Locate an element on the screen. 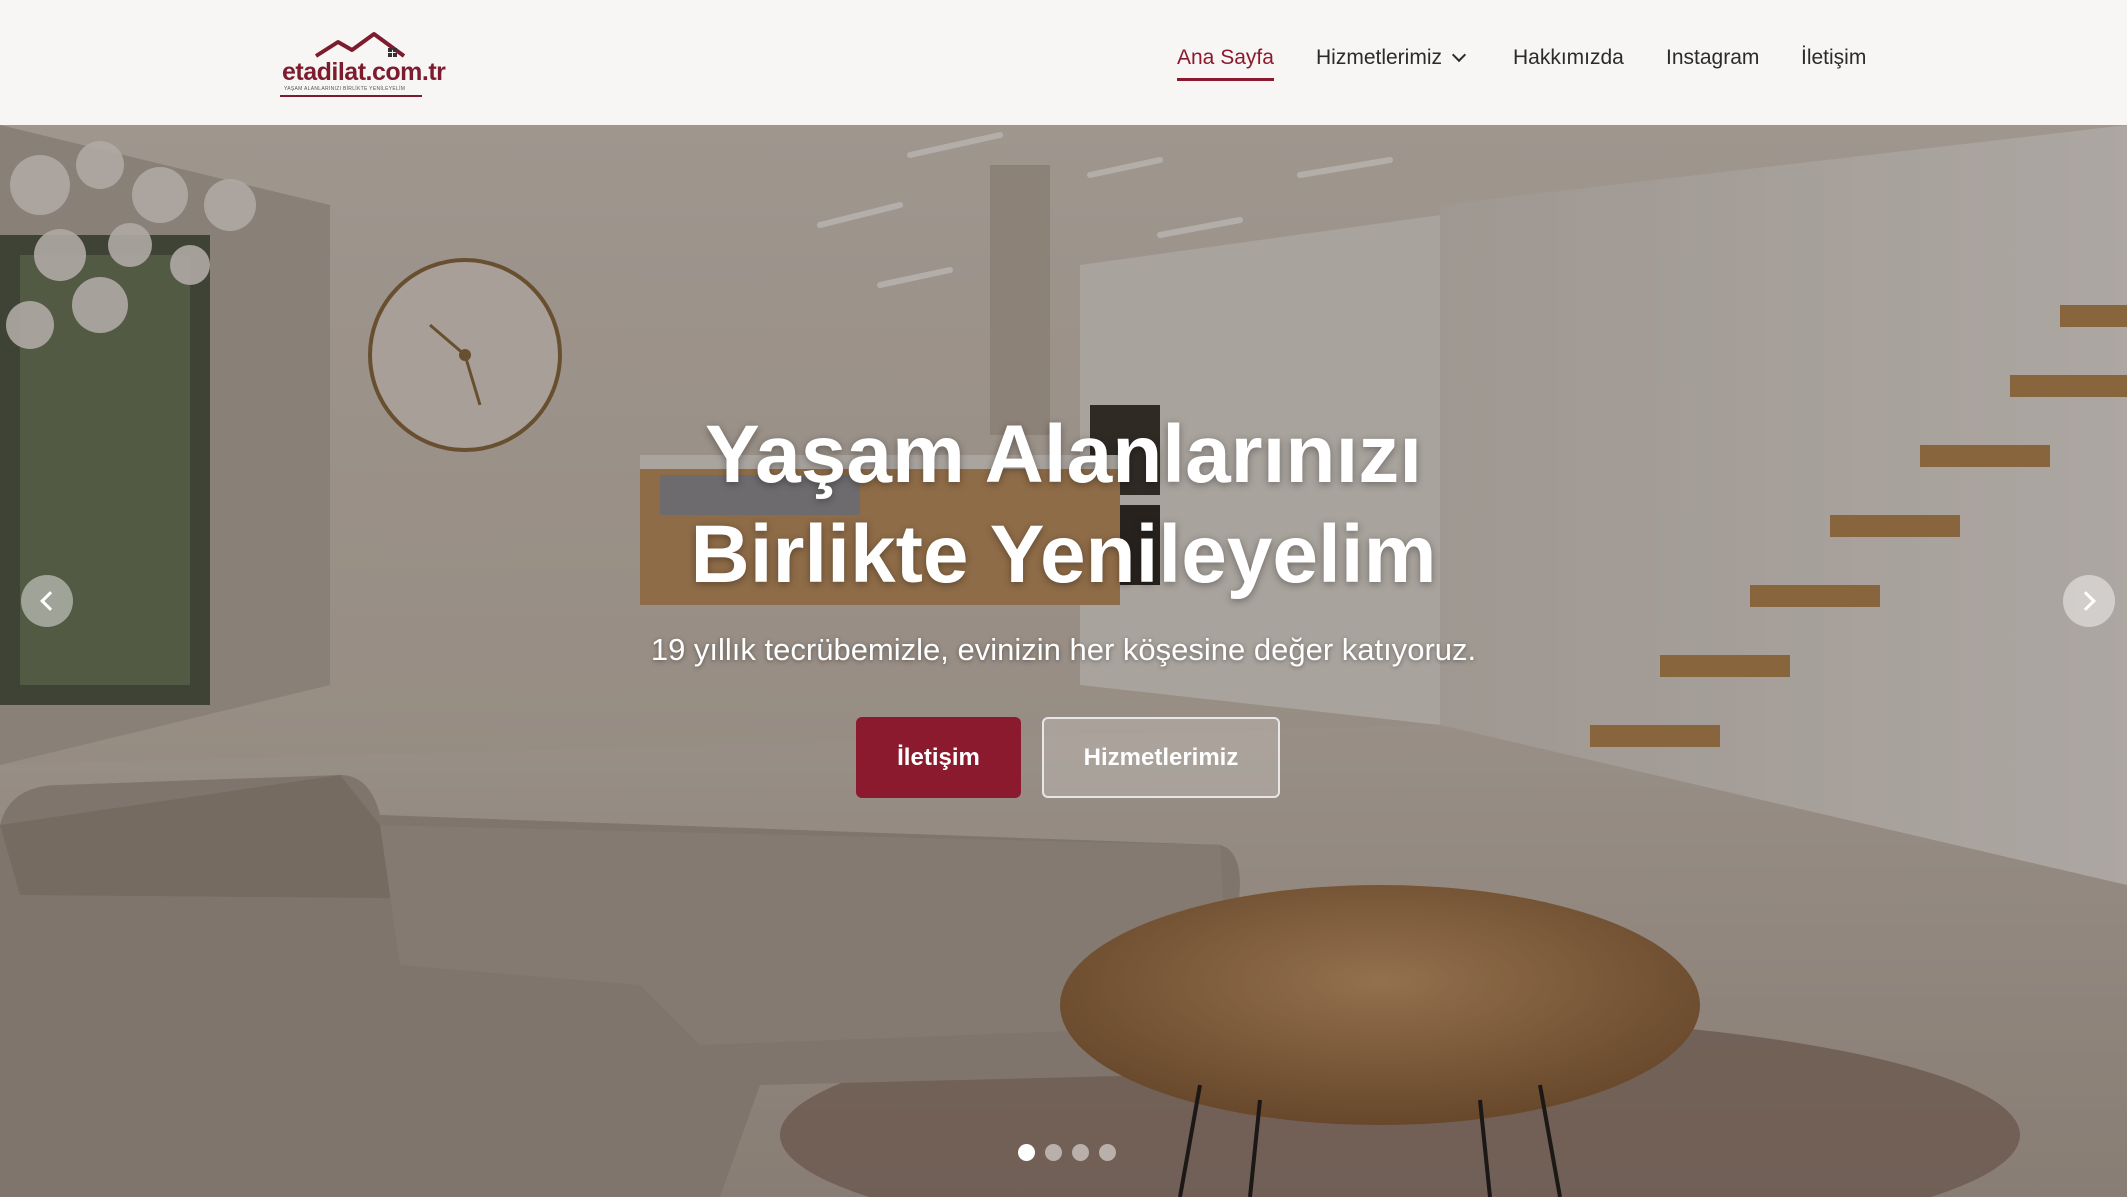 The image size is (2127, 1197). chevron-down-icon is located at coordinates (1459, 55).